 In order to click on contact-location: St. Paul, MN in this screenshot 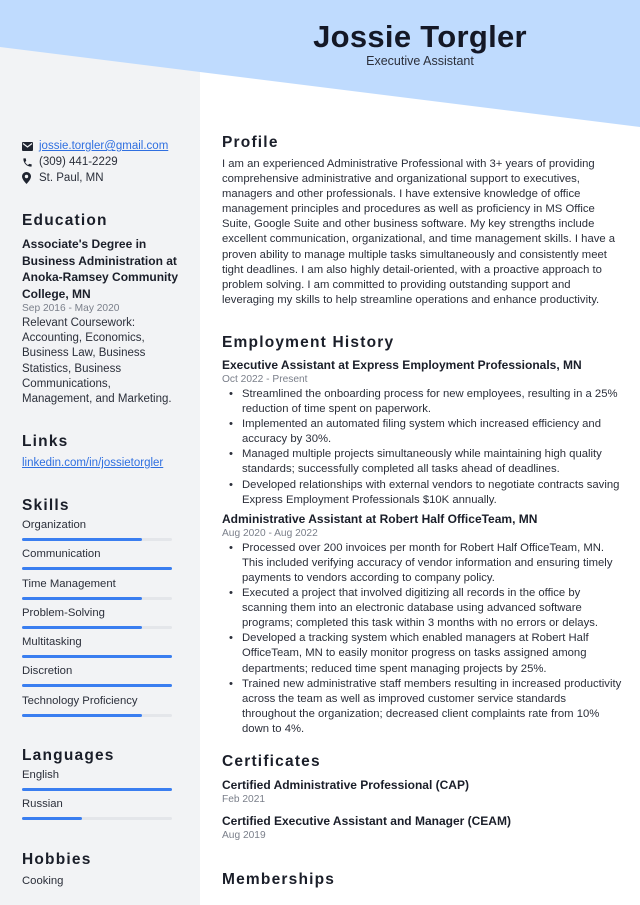, I will do `click(101, 178)`.